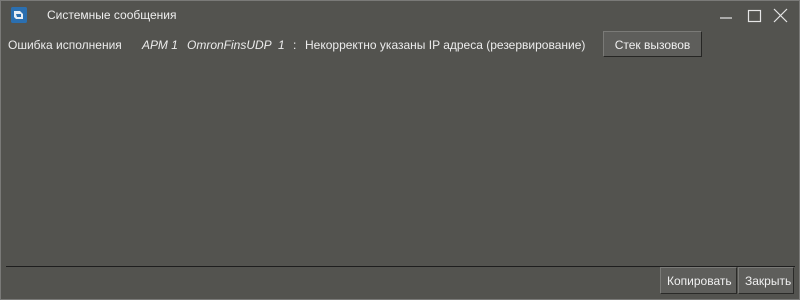  What do you see at coordinates (229, 45) in the screenshot?
I see `message-driver: OmronFinsUDP` at bounding box center [229, 45].